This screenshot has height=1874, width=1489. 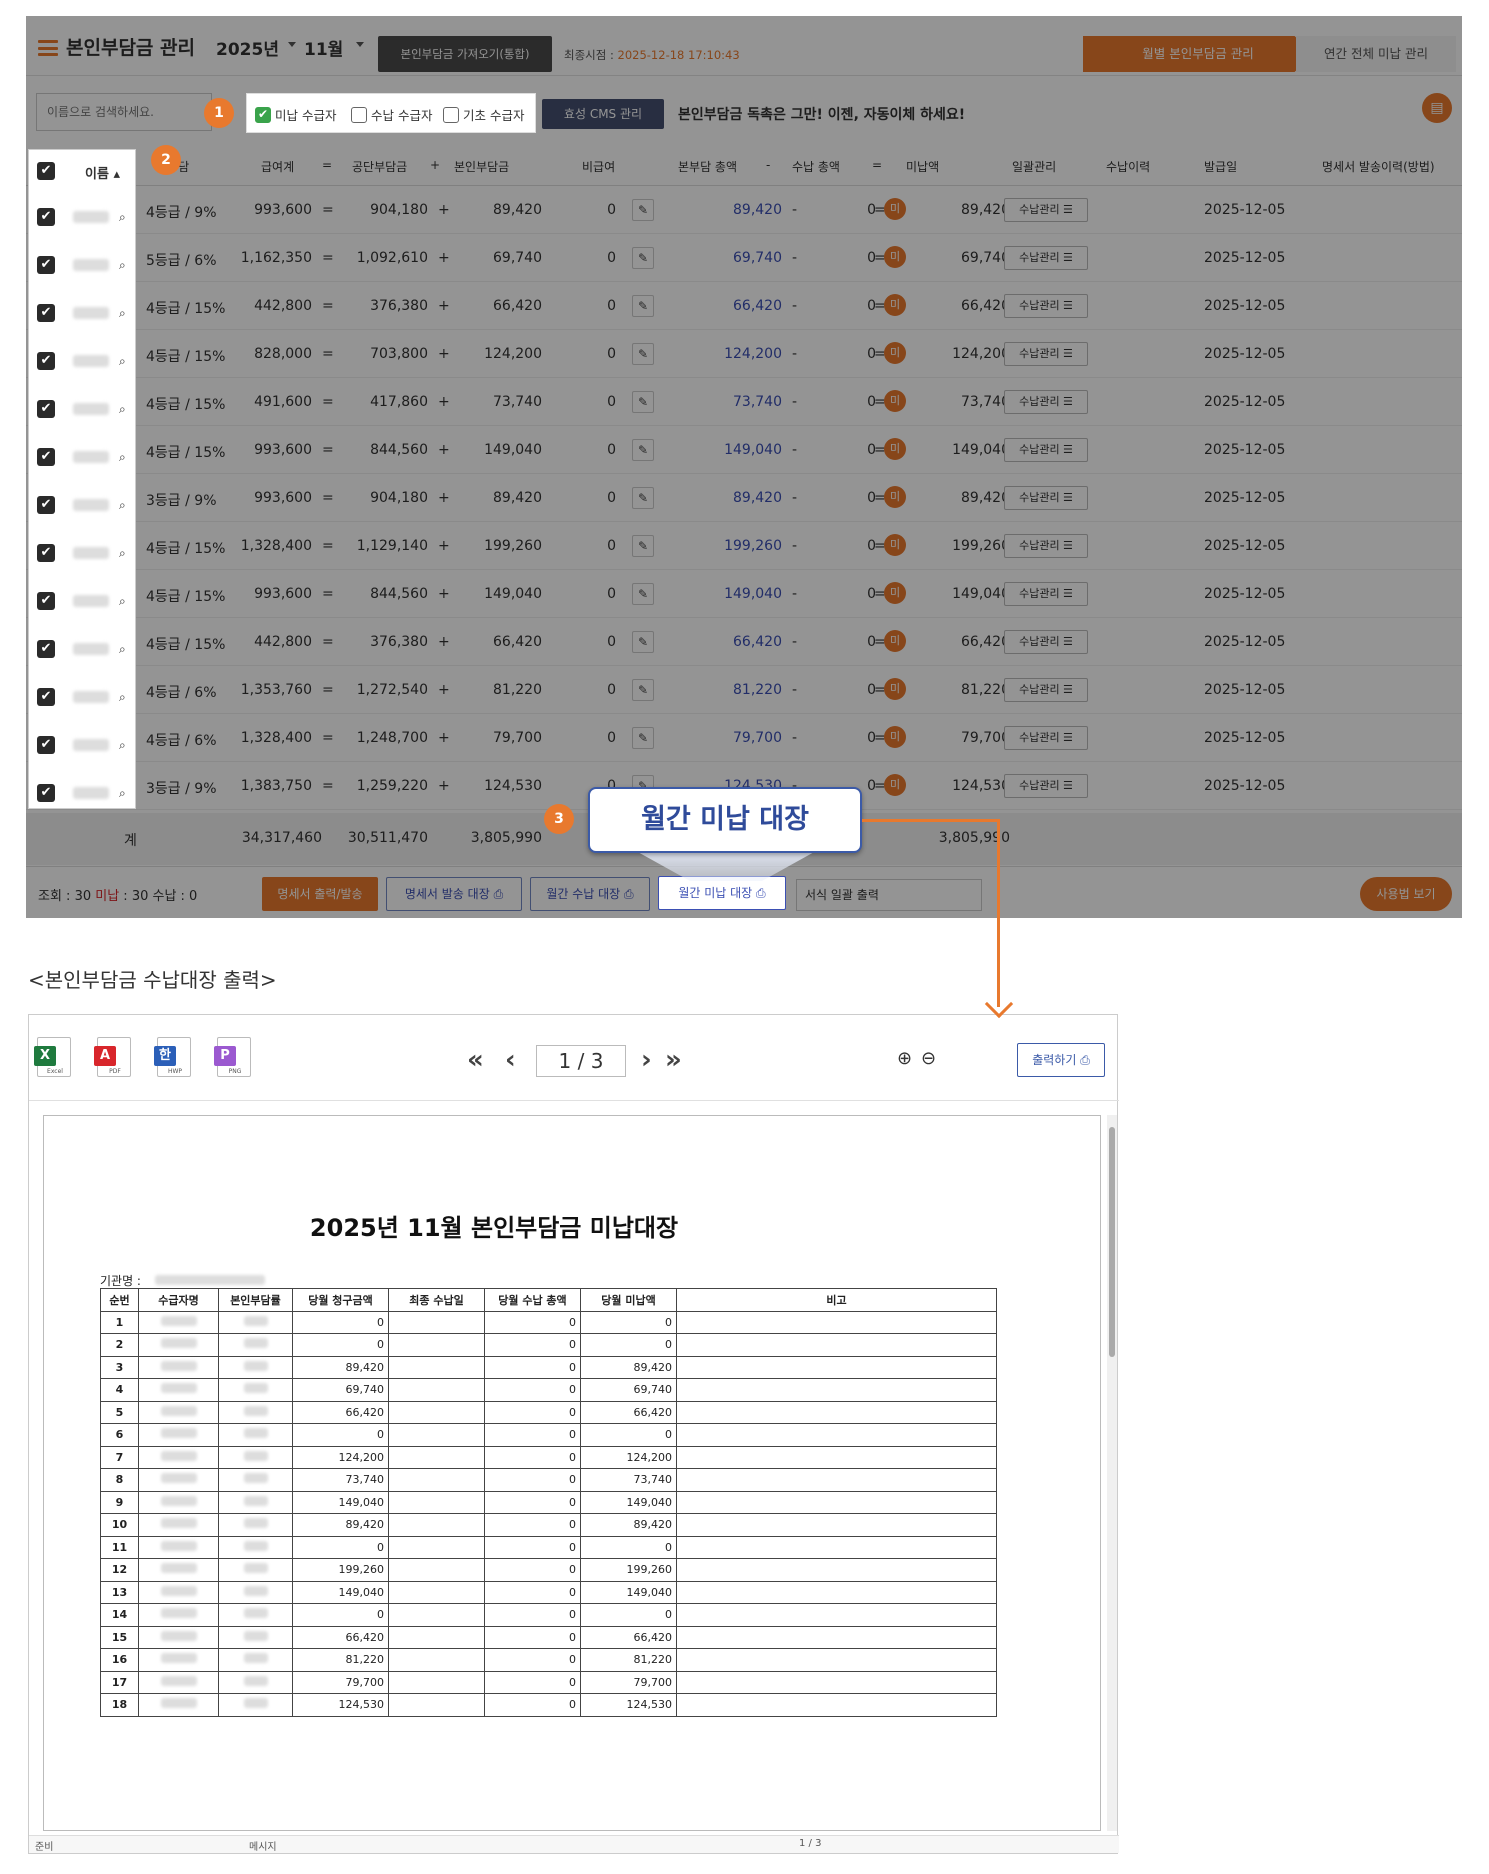 What do you see at coordinates (734, 738) in the screenshot?
I see `own-total-cell: 79,700` at bounding box center [734, 738].